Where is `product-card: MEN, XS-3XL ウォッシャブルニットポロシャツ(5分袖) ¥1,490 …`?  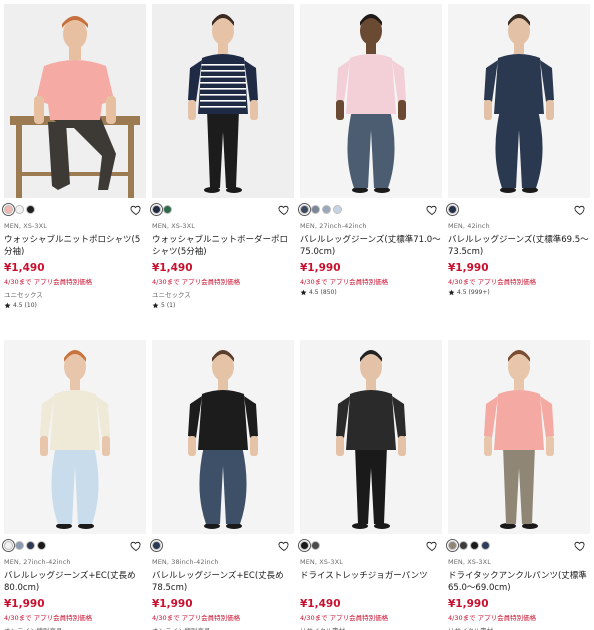
product-card: MEN, XS-3XL ウォッシャブルニットポロシャツ(5分袖) ¥1,490 … is located at coordinates (75, 156).